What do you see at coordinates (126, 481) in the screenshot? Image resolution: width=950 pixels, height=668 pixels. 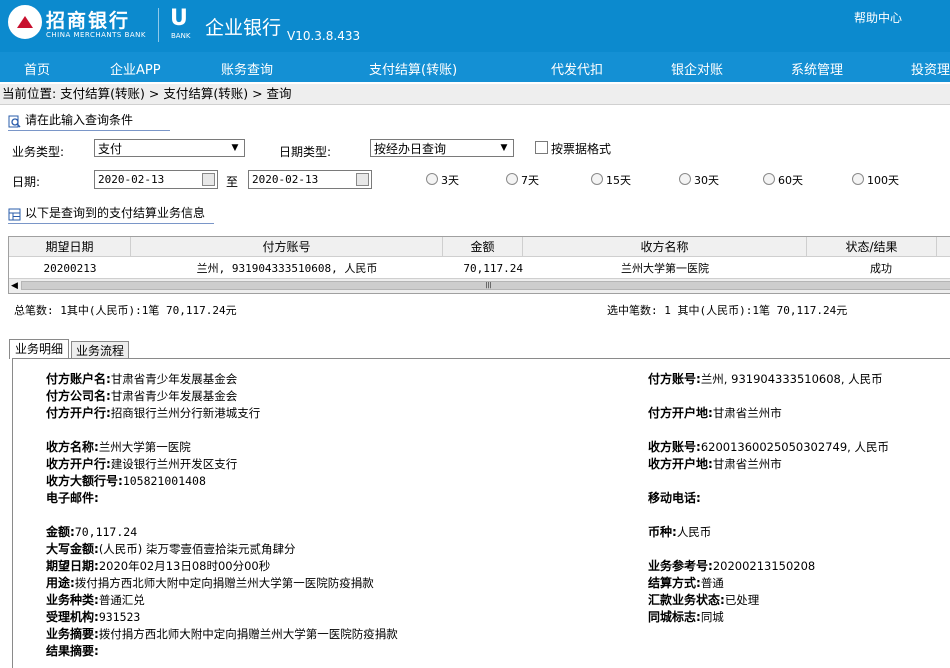 I see `detail-payee-large-bank-no: 收方大额行号:105821001408` at bounding box center [126, 481].